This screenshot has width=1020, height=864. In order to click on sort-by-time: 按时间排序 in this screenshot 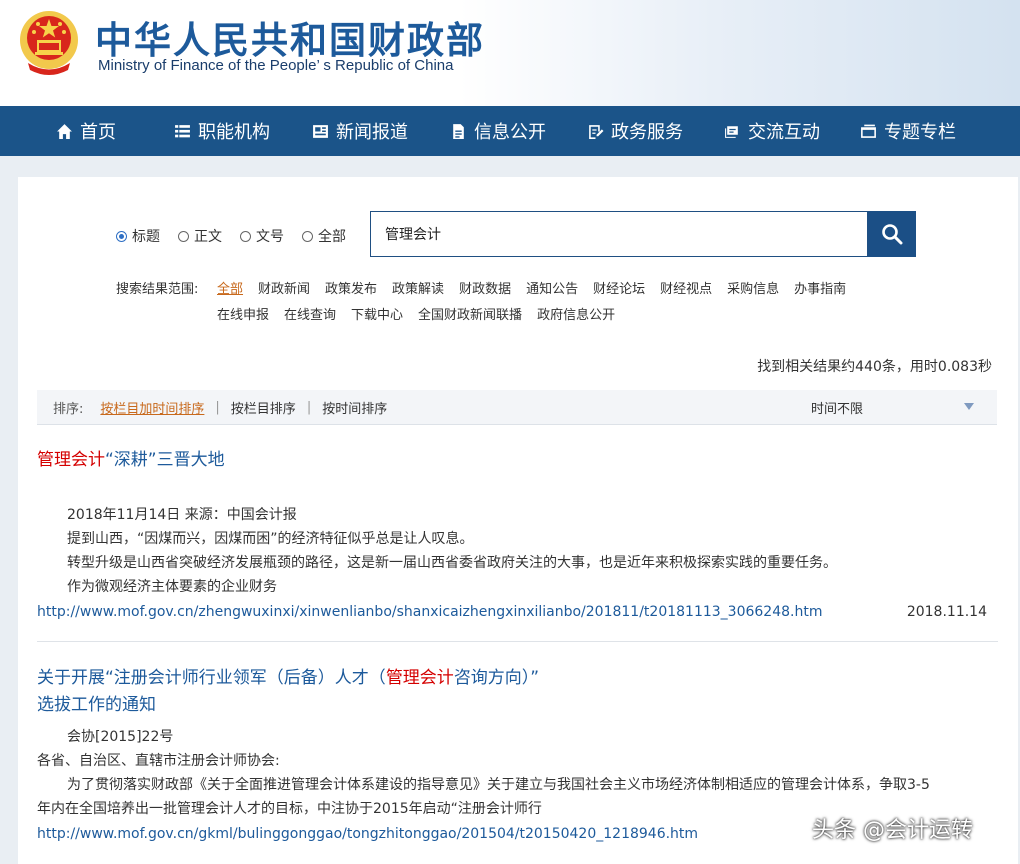, I will do `click(354, 407)`.